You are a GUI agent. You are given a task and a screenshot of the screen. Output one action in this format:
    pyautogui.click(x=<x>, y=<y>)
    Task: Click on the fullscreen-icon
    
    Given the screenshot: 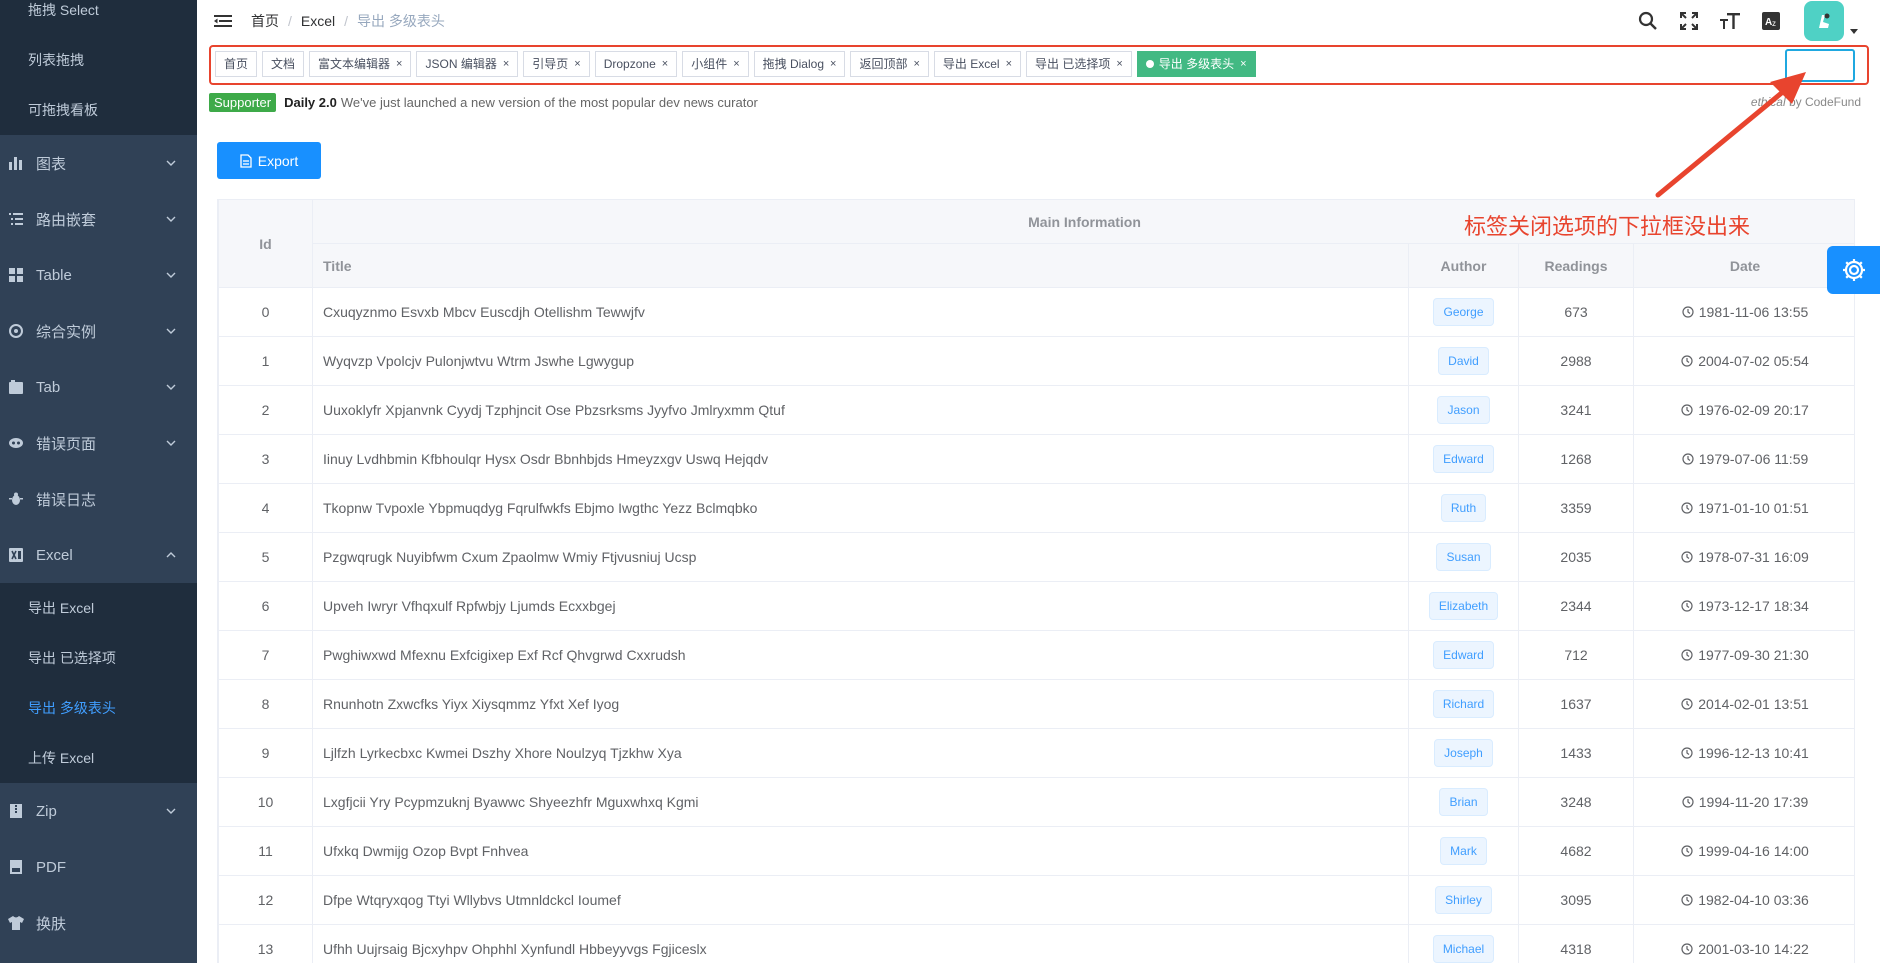 What is the action you would take?
    pyautogui.click(x=1689, y=21)
    